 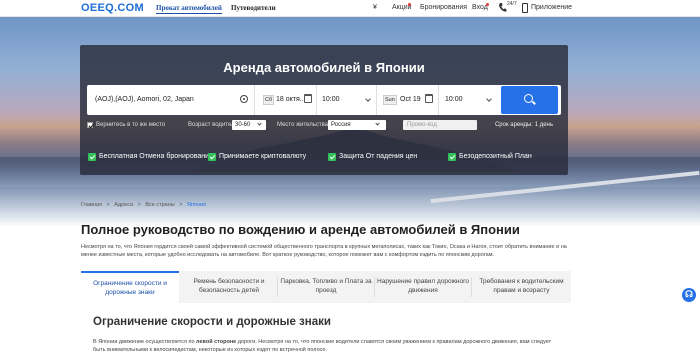 What do you see at coordinates (91, 205) in the screenshot?
I see `breadcrumb-home: Главная` at bounding box center [91, 205].